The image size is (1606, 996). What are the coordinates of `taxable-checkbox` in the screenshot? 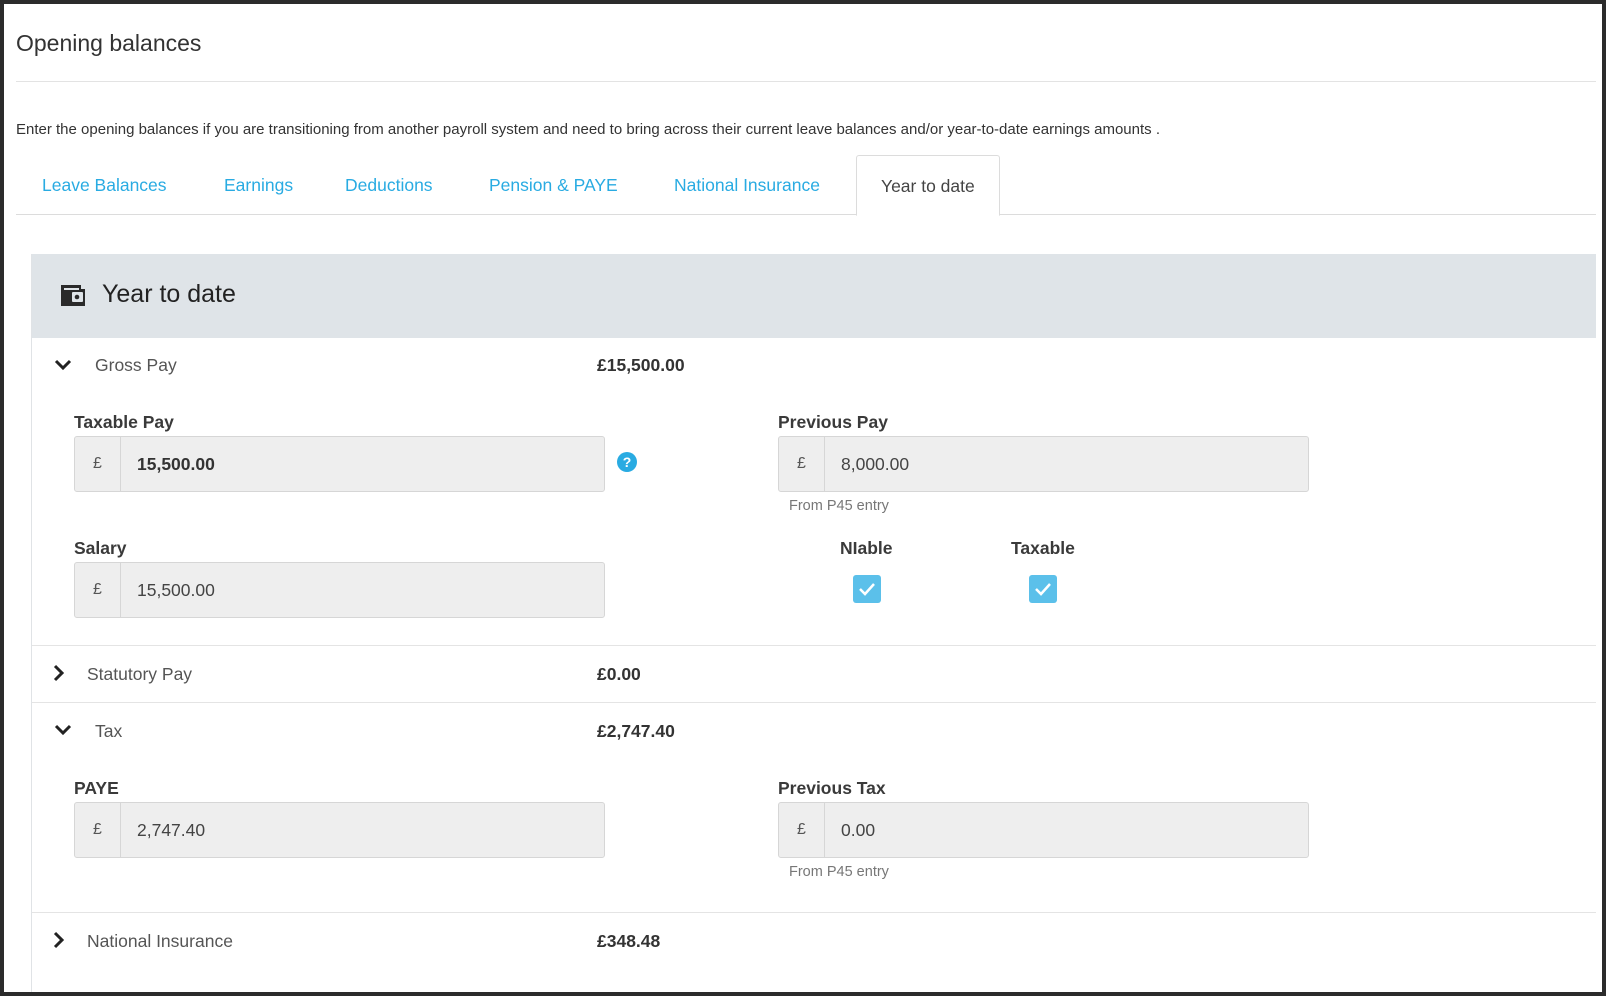 It's located at (1043, 589).